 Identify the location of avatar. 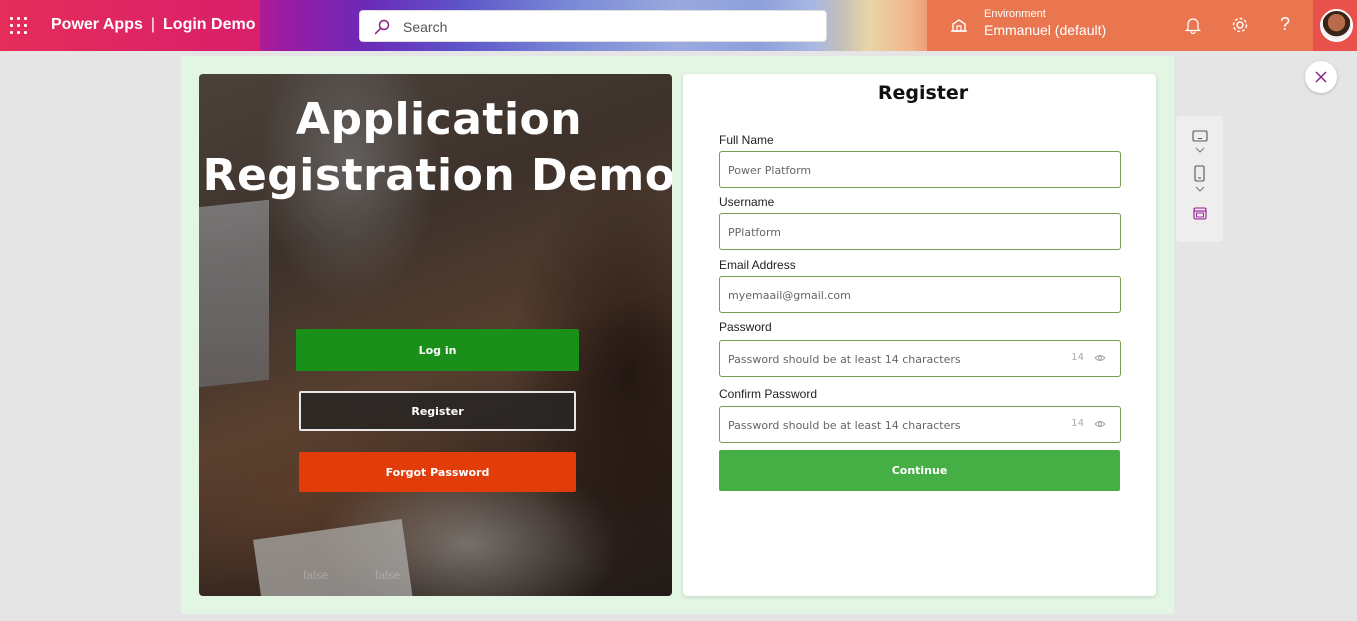
(1336, 25).